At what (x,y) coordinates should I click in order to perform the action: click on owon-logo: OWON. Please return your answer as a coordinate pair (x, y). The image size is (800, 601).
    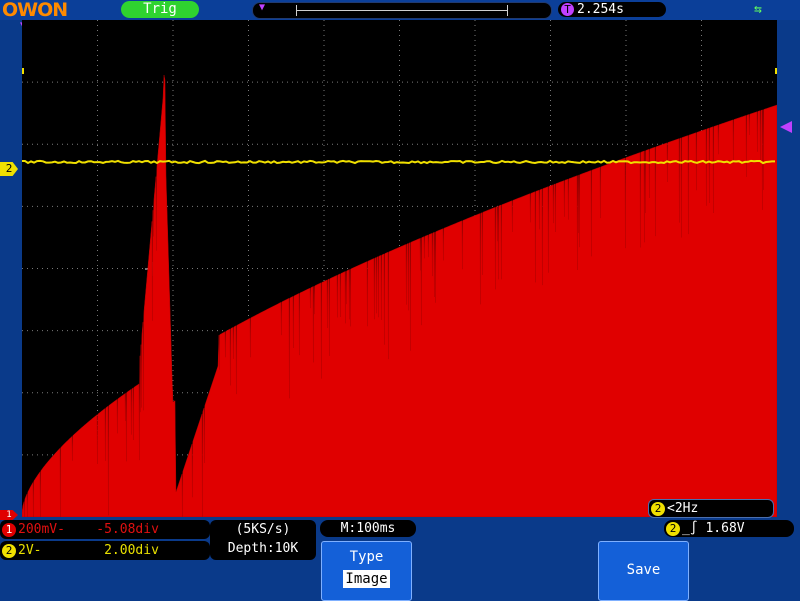
    Looking at the image, I should click on (35, 10).